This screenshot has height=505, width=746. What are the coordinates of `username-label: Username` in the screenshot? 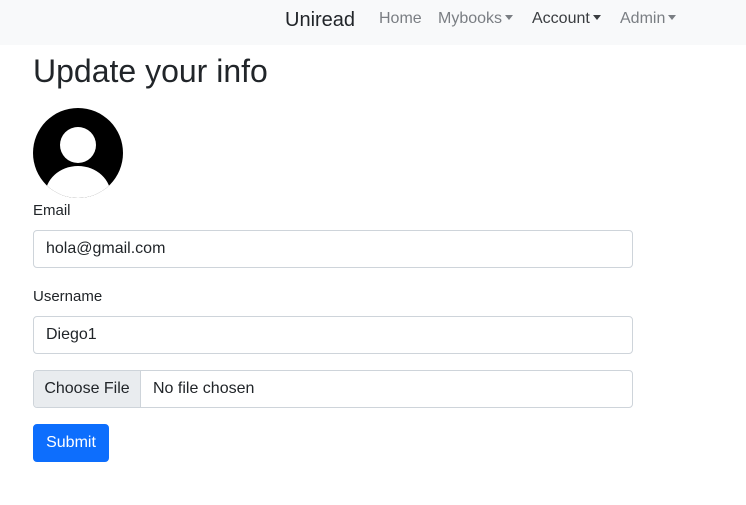 It's located at (68, 296).